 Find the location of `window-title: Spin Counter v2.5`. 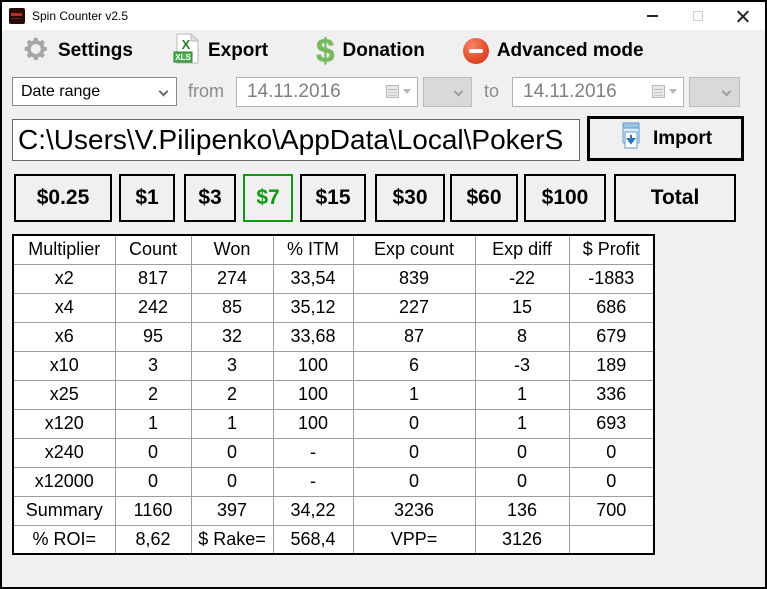

window-title: Spin Counter v2.5 is located at coordinates (80, 16).